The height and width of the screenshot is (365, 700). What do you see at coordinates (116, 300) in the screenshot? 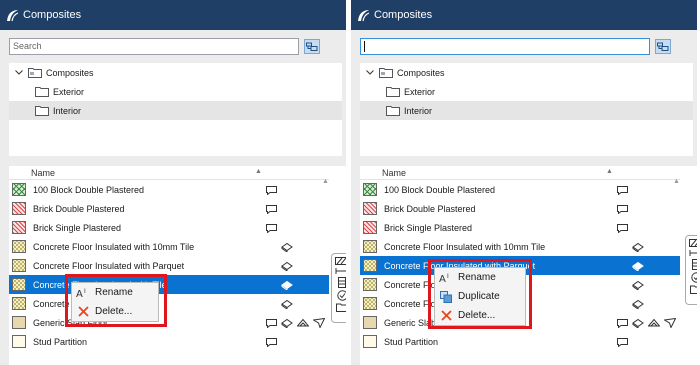
I see `highlight-box` at bounding box center [116, 300].